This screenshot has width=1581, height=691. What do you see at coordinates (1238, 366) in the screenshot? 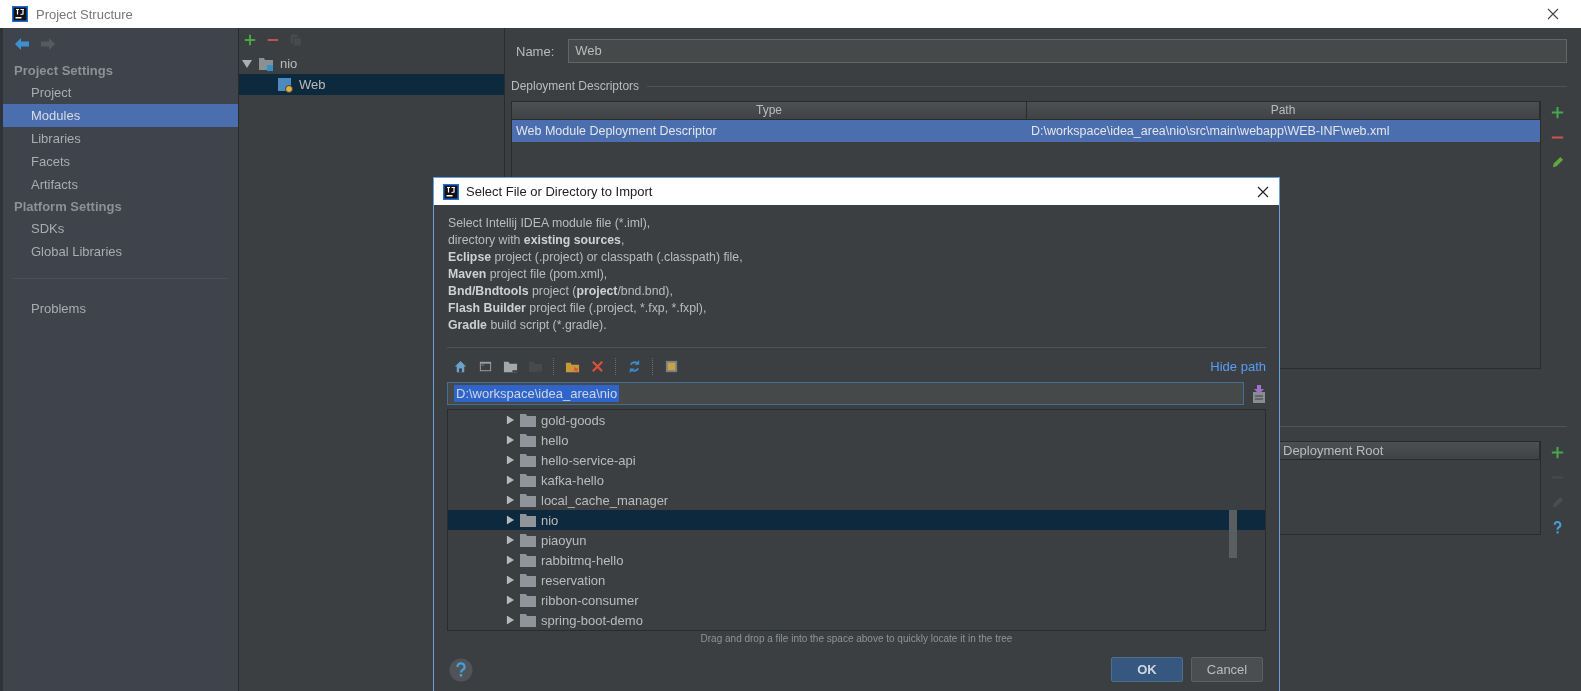
I see `hide-path-link: Hide path` at bounding box center [1238, 366].